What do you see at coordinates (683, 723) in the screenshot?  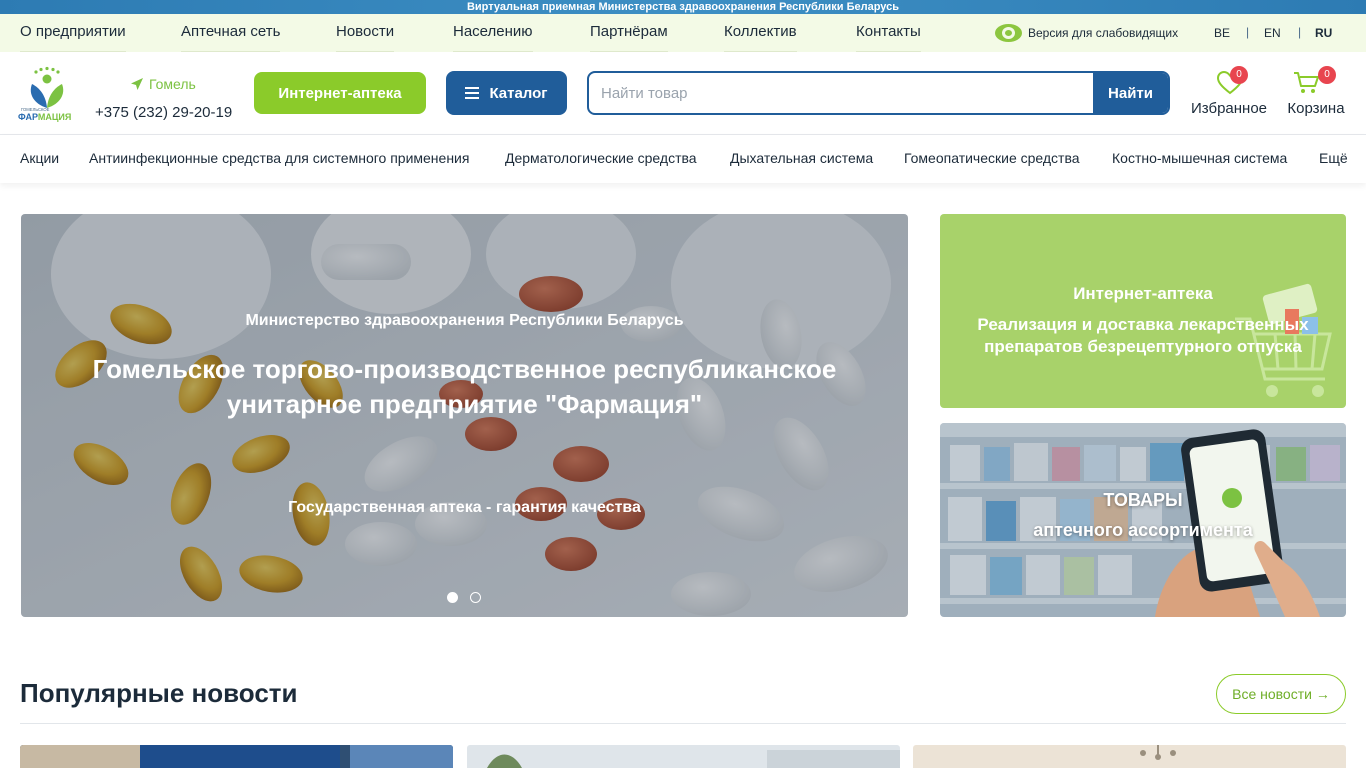 I see `section-divider` at bounding box center [683, 723].